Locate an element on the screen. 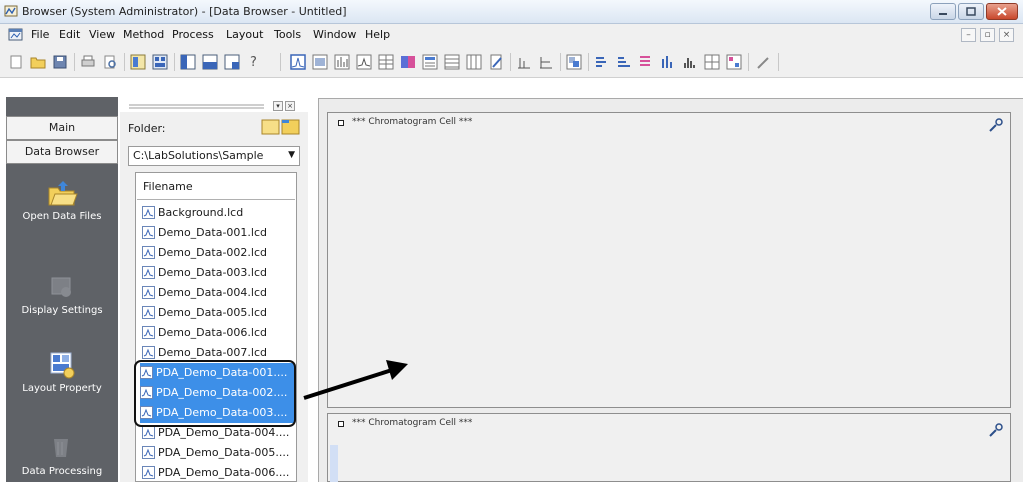 This screenshot has height=482, width=1023. ms-table-icon is located at coordinates (386, 62).